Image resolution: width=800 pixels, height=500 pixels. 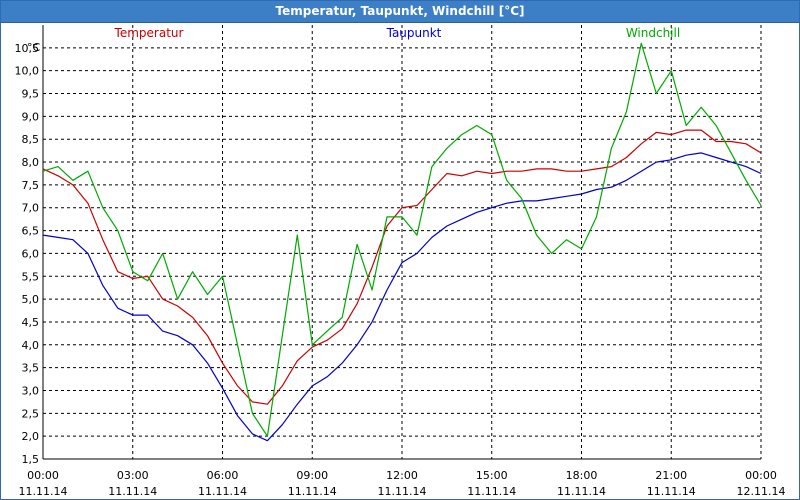 What do you see at coordinates (223, 475) in the screenshot?
I see `x-tick-time: 06:00` at bounding box center [223, 475].